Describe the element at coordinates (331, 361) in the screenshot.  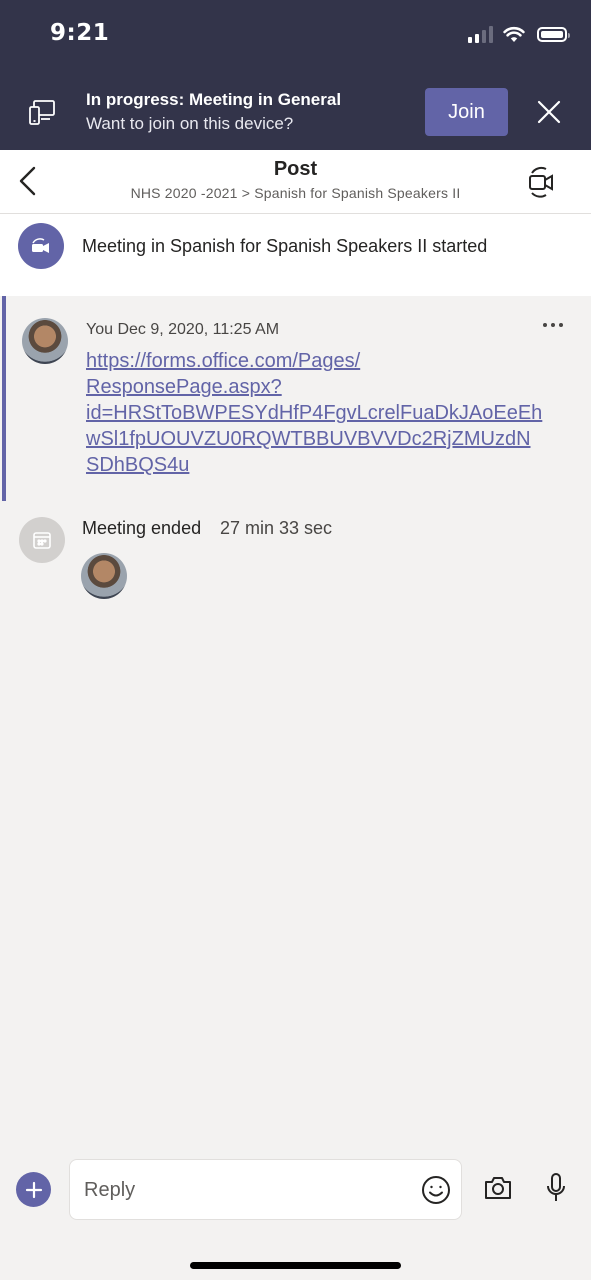
I see `link-line: https://forms.office.com/Pages/` at that location.